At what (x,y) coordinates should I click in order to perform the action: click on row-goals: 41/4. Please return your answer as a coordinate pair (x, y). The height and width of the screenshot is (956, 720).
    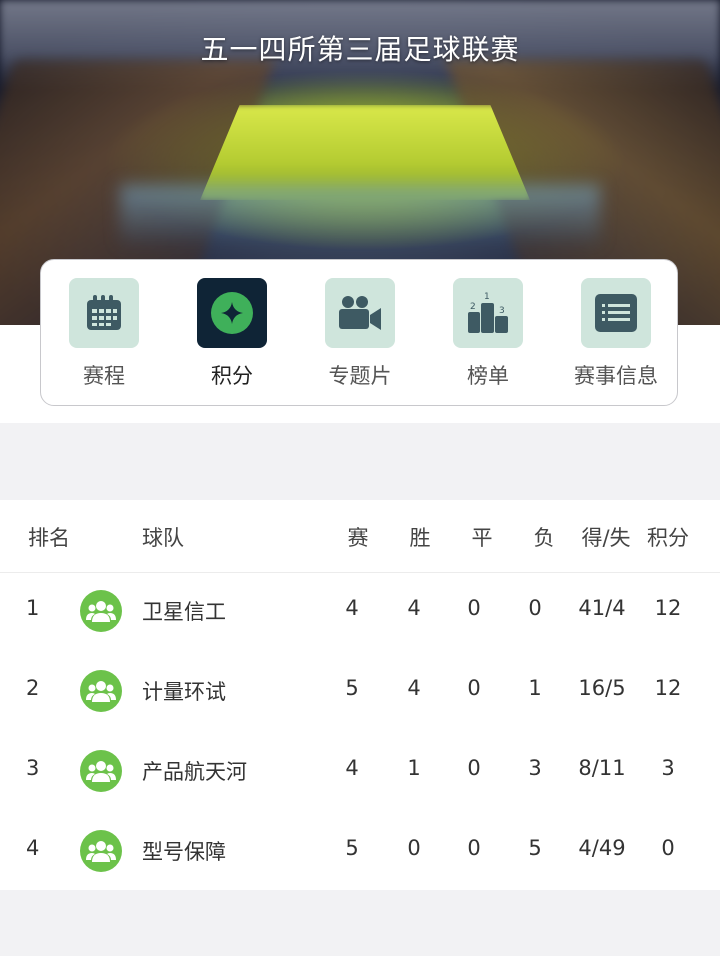
    Looking at the image, I should click on (602, 608).